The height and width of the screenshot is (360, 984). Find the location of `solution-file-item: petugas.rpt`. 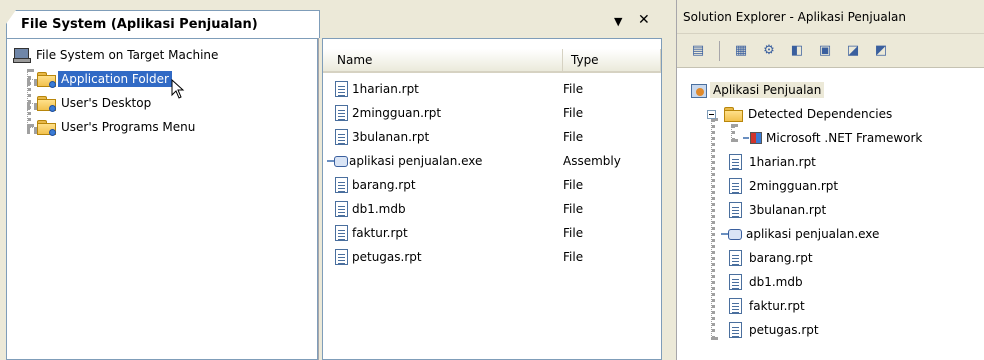

solution-file-item: petugas.rpt is located at coordinates (775, 330).